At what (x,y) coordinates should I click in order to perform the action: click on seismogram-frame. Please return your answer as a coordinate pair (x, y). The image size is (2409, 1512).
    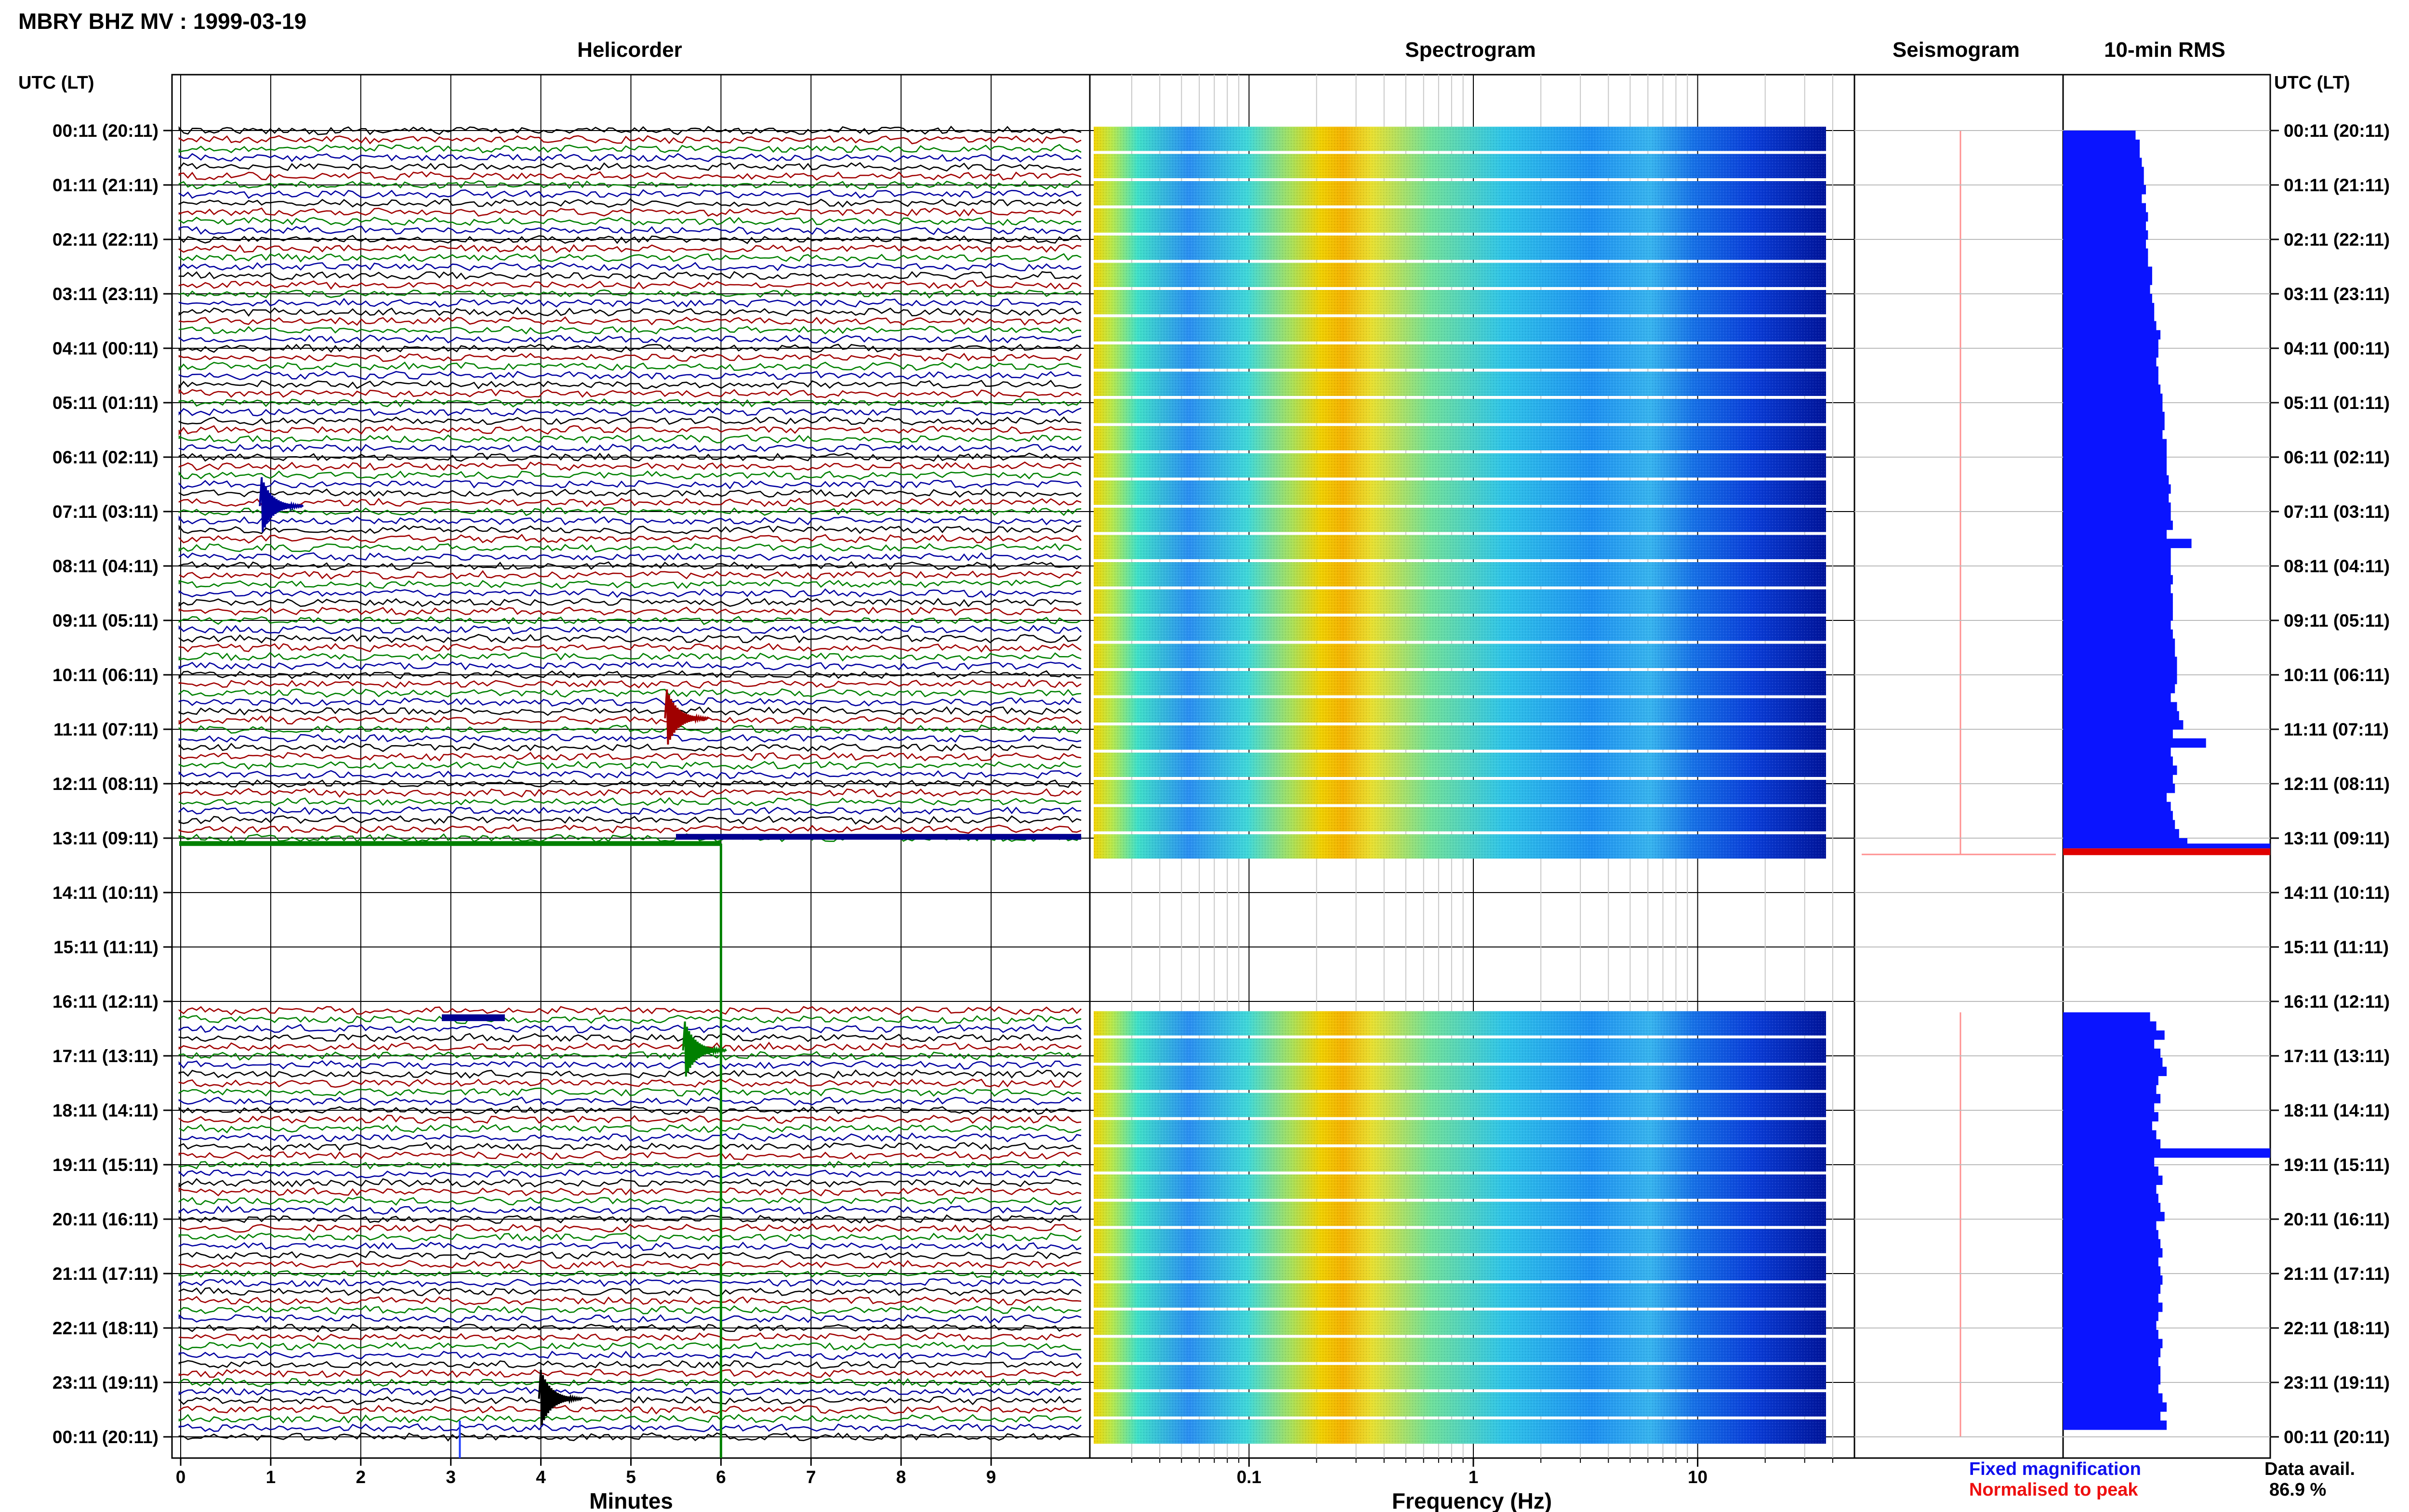
    Looking at the image, I should click on (1958, 766).